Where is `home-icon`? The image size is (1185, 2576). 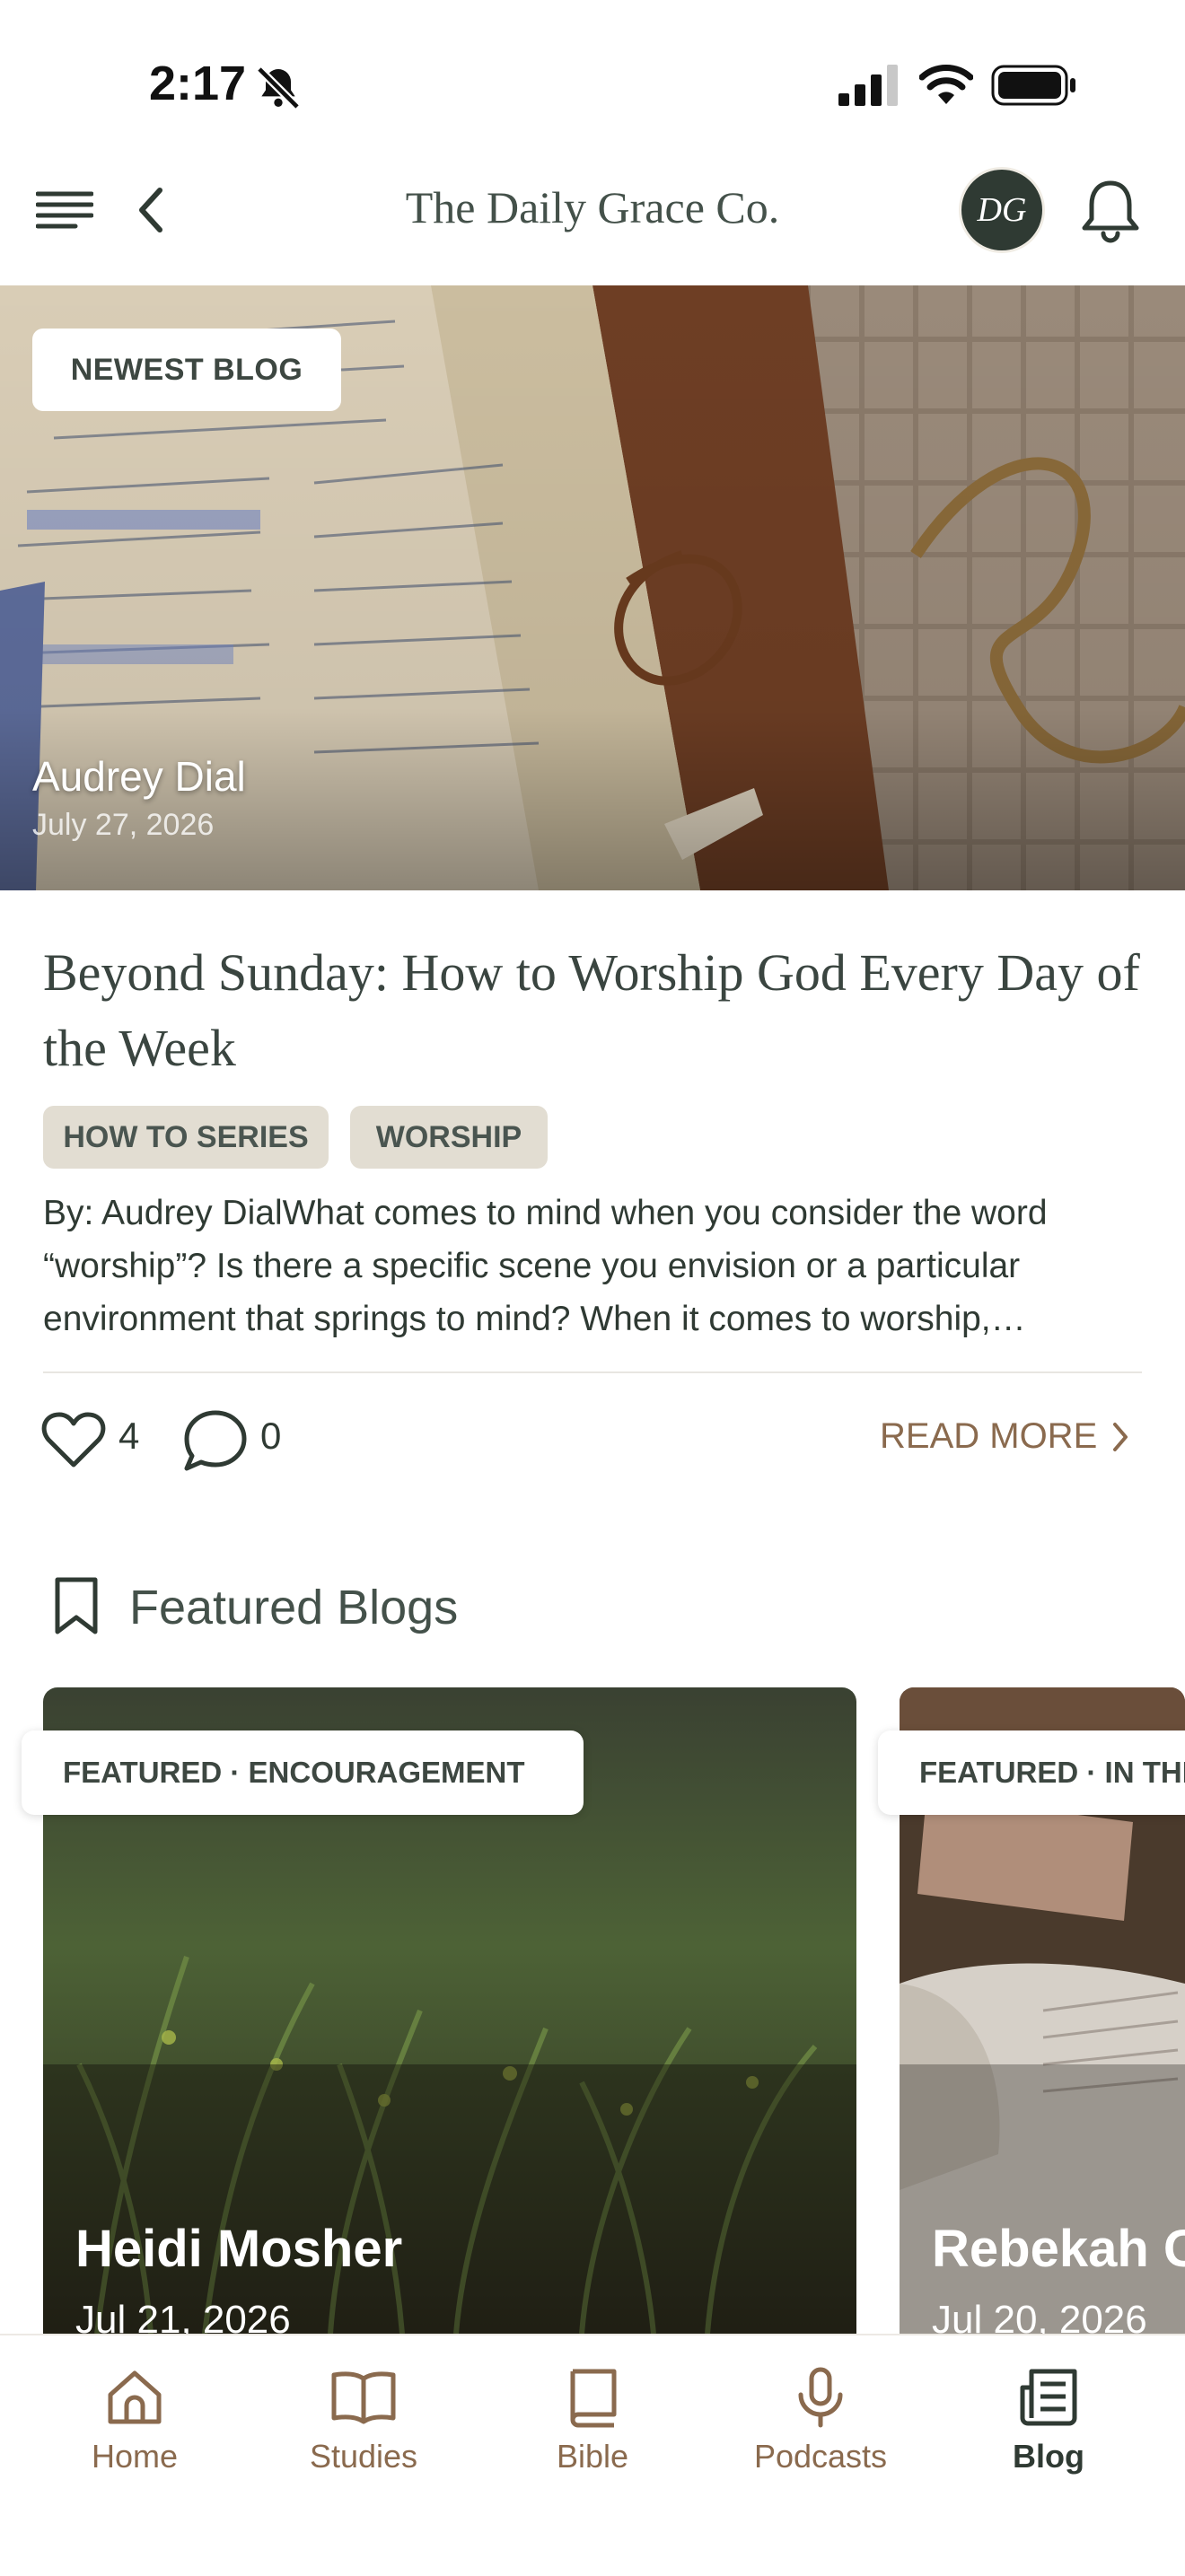
home-icon is located at coordinates (135, 2397).